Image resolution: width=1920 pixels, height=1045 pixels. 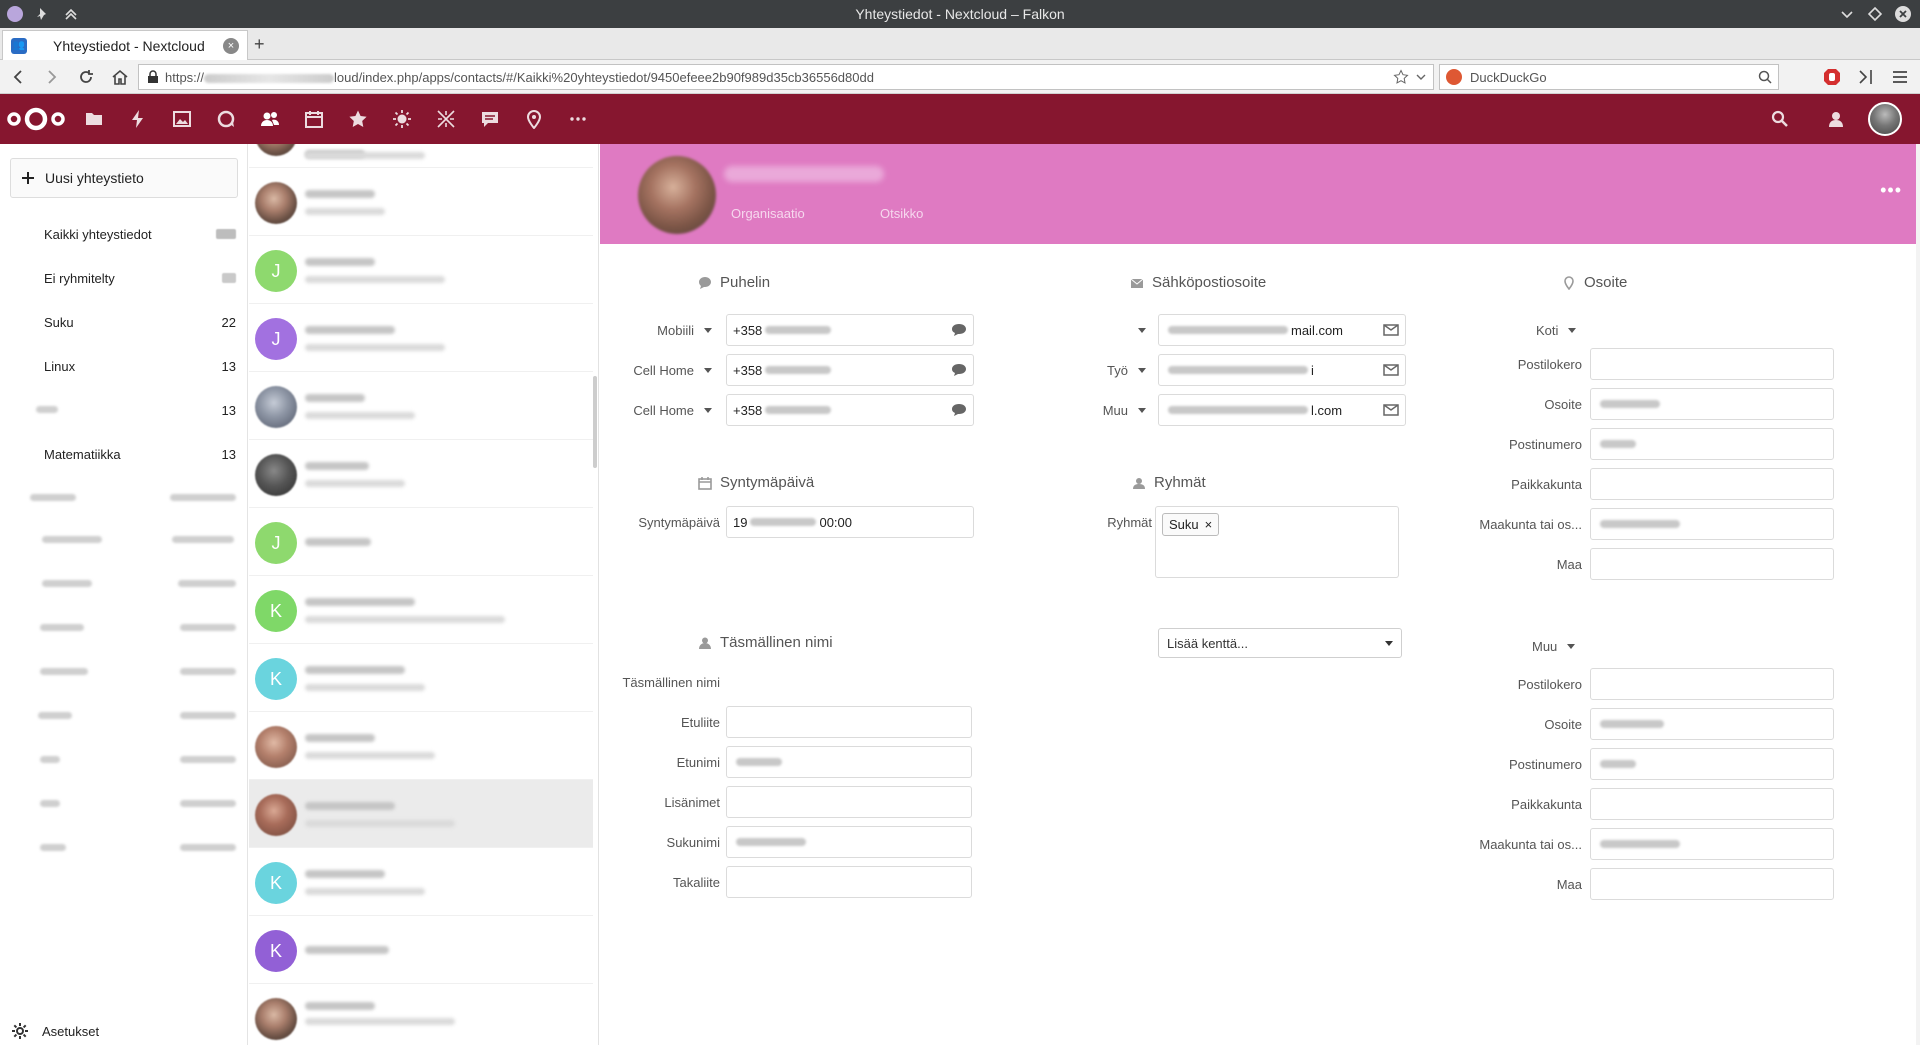 I want to click on contacts-menu-icon, so click(x=1836, y=119).